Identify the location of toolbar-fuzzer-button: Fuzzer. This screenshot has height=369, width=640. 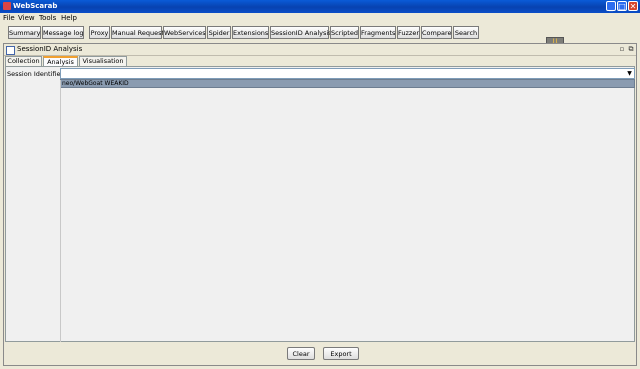
(408, 32).